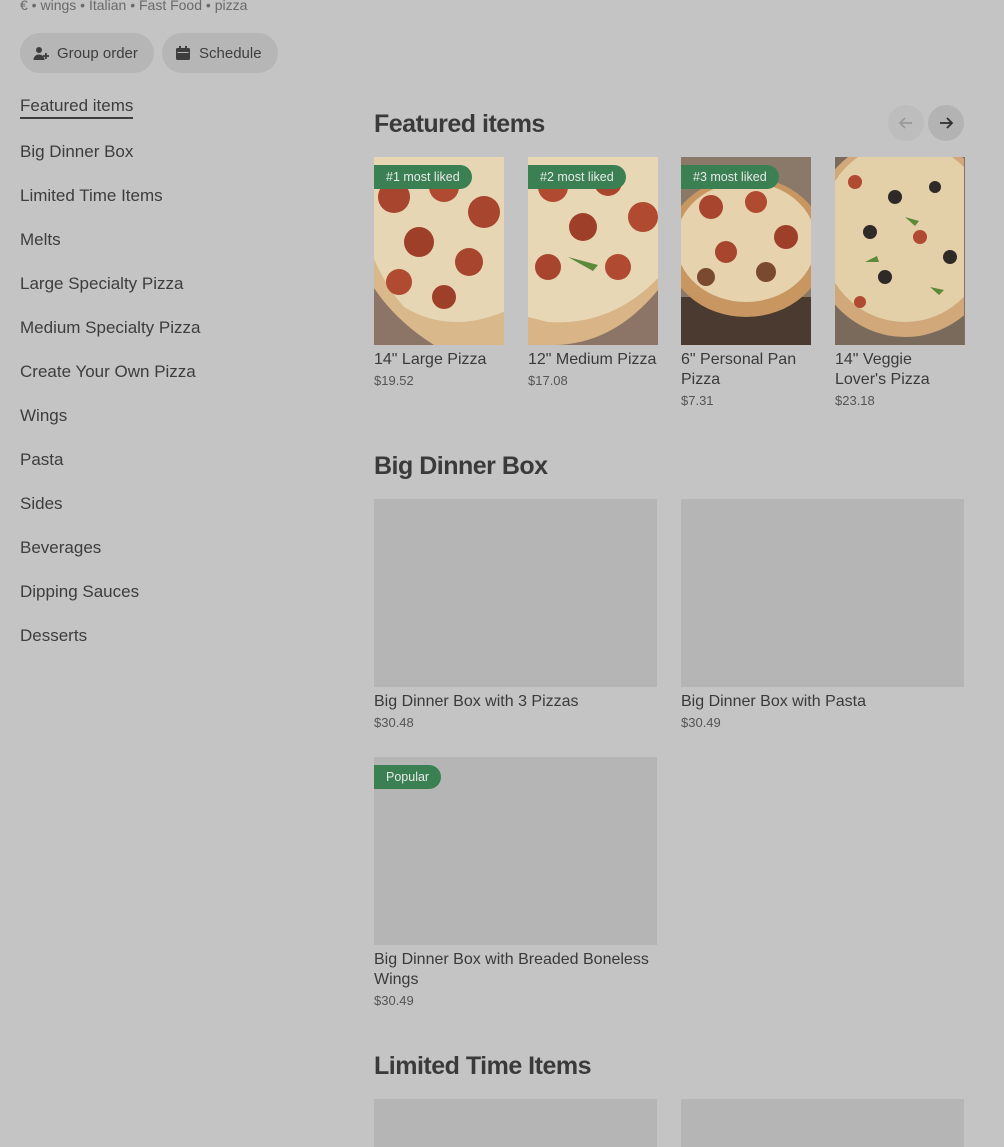 Image resolution: width=1004 pixels, height=1147 pixels. What do you see at coordinates (459, 124) in the screenshot?
I see `section-title-featured: Featured items` at bounding box center [459, 124].